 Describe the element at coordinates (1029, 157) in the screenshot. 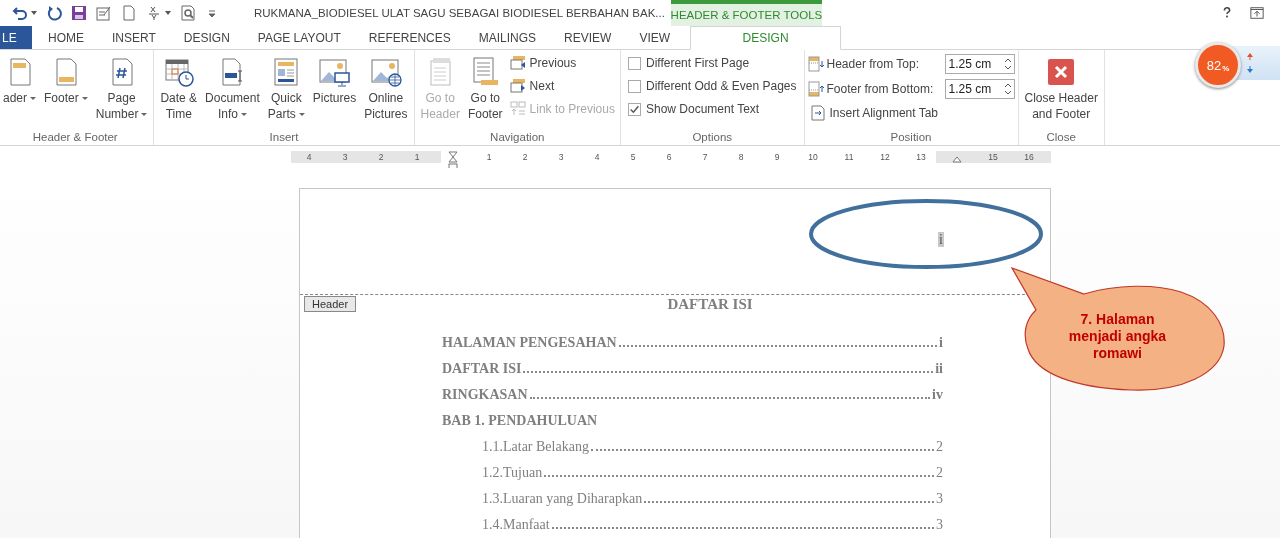

I see `ruler-number: 16` at that location.